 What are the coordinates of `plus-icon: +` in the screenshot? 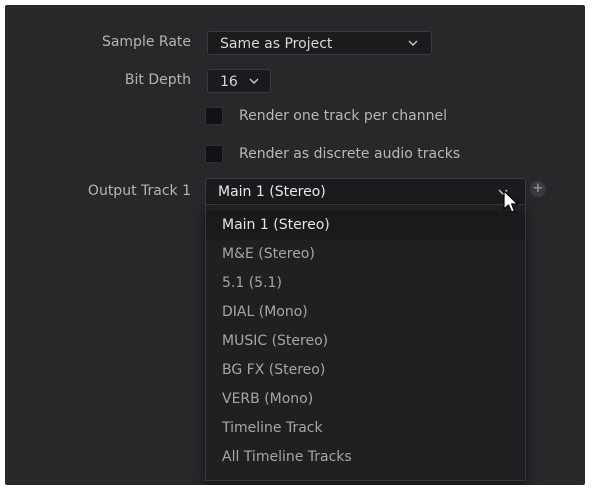 It's located at (538, 188).